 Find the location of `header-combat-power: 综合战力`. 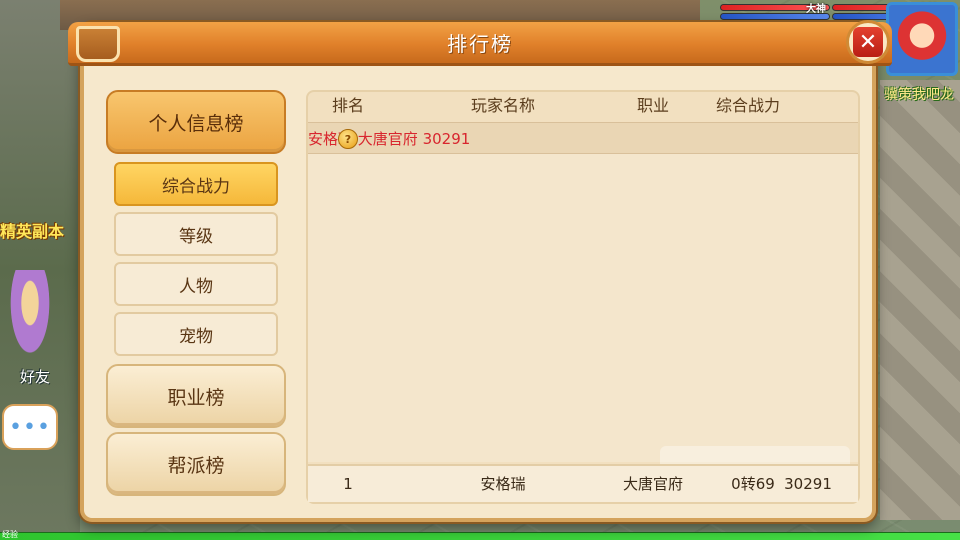

header-combat-power: 综合战力 is located at coordinates (747, 105).